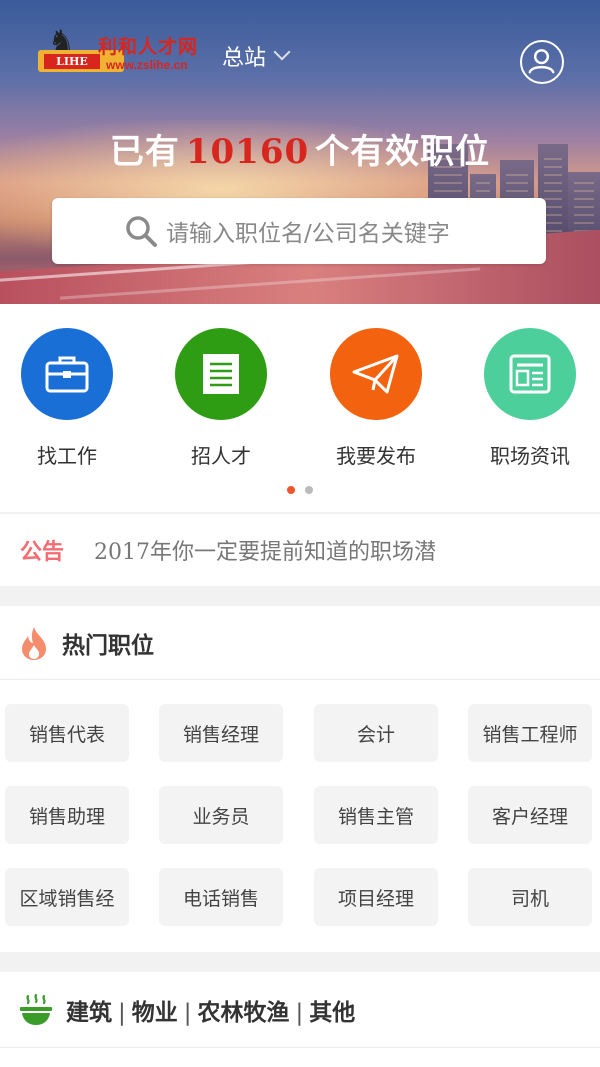 The width and height of the screenshot is (600, 1067). I want to click on headline-suffix: 个有效职位, so click(403, 152).